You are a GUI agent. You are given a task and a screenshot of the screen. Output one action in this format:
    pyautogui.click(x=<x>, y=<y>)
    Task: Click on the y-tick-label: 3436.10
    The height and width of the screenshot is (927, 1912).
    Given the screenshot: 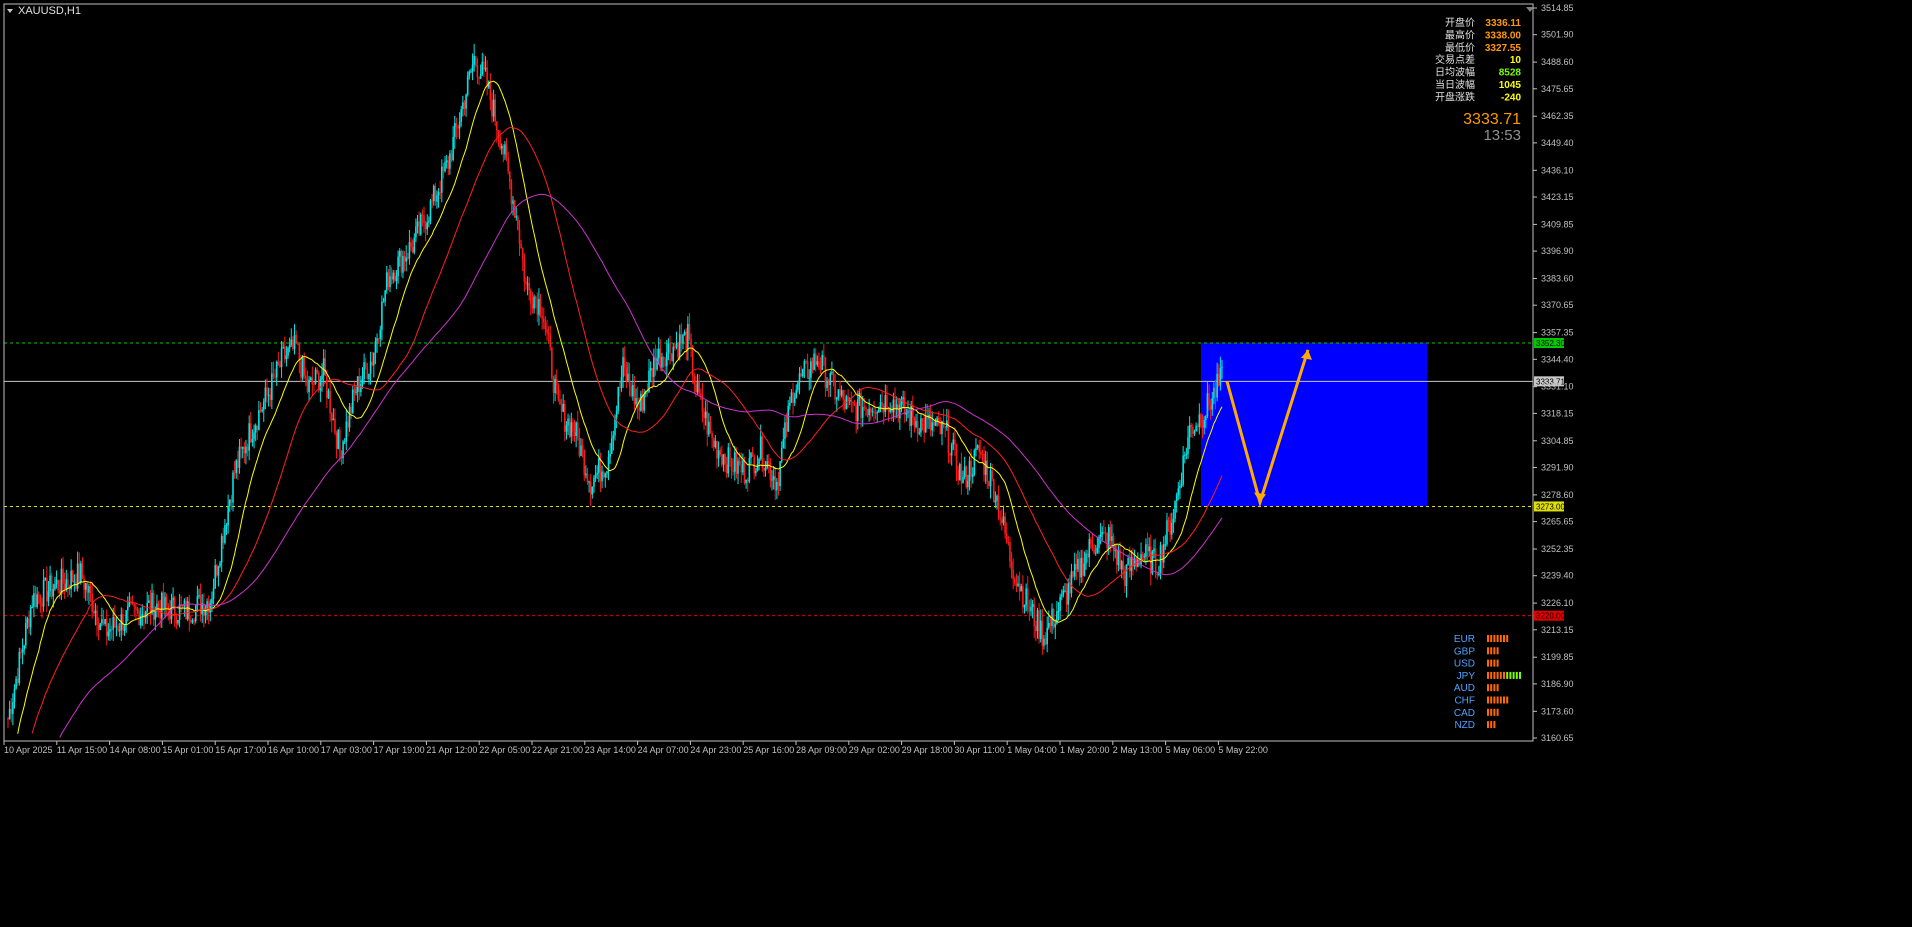 What is the action you would take?
    pyautogui.click(x=1557, y=170)
    